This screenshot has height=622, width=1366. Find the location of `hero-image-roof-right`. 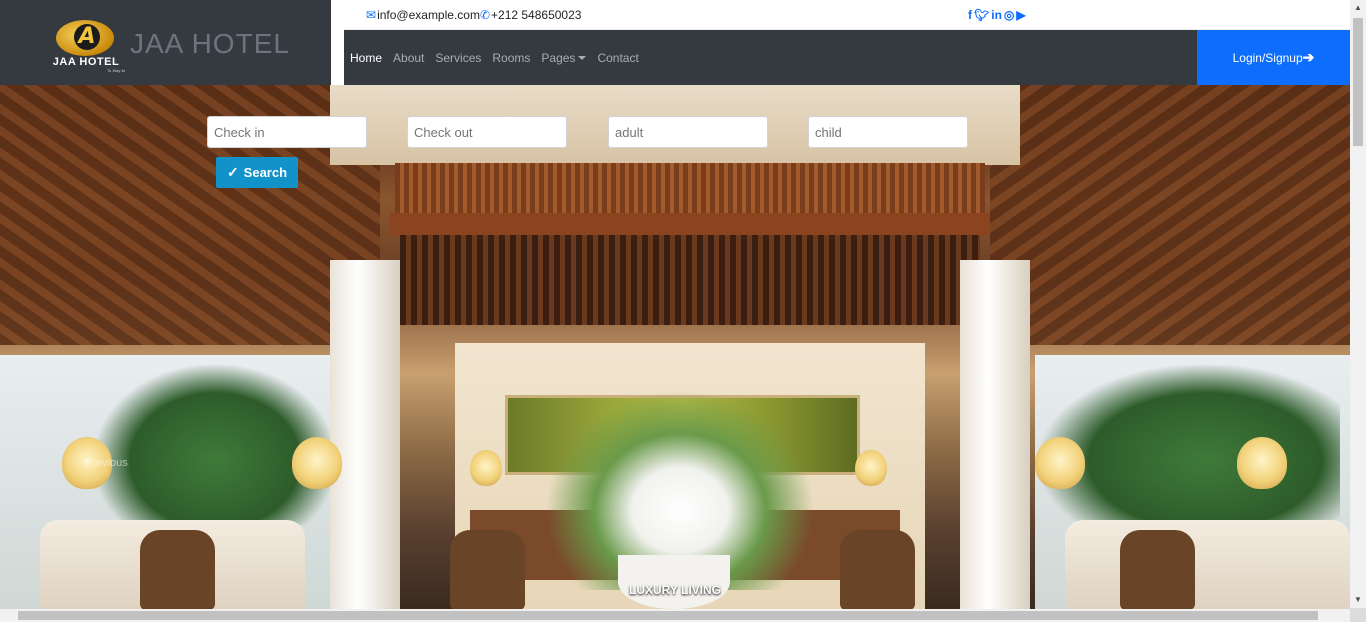

hero-image-roof-right is located at coordinates (1170, 215).